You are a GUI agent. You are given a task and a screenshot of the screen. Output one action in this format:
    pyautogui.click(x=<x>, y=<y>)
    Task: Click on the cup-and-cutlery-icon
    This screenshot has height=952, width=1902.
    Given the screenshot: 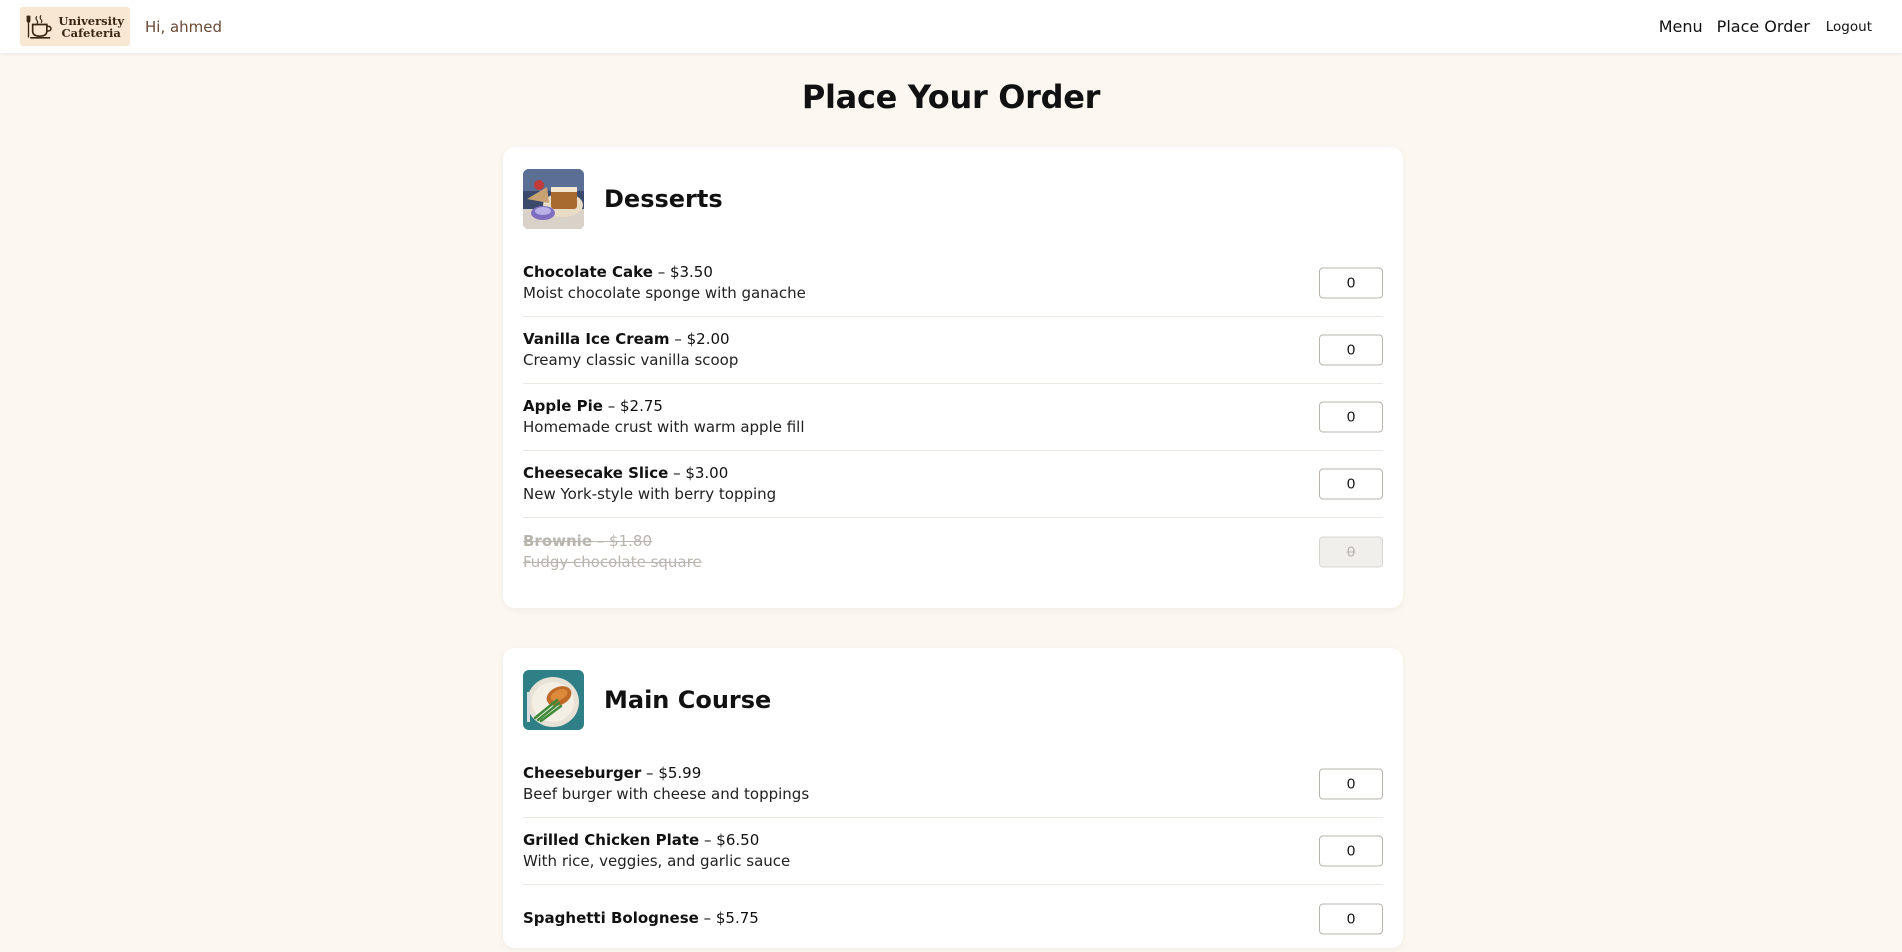 What is the action you would take?
    pyautogui.click(x=39, y=26)
    